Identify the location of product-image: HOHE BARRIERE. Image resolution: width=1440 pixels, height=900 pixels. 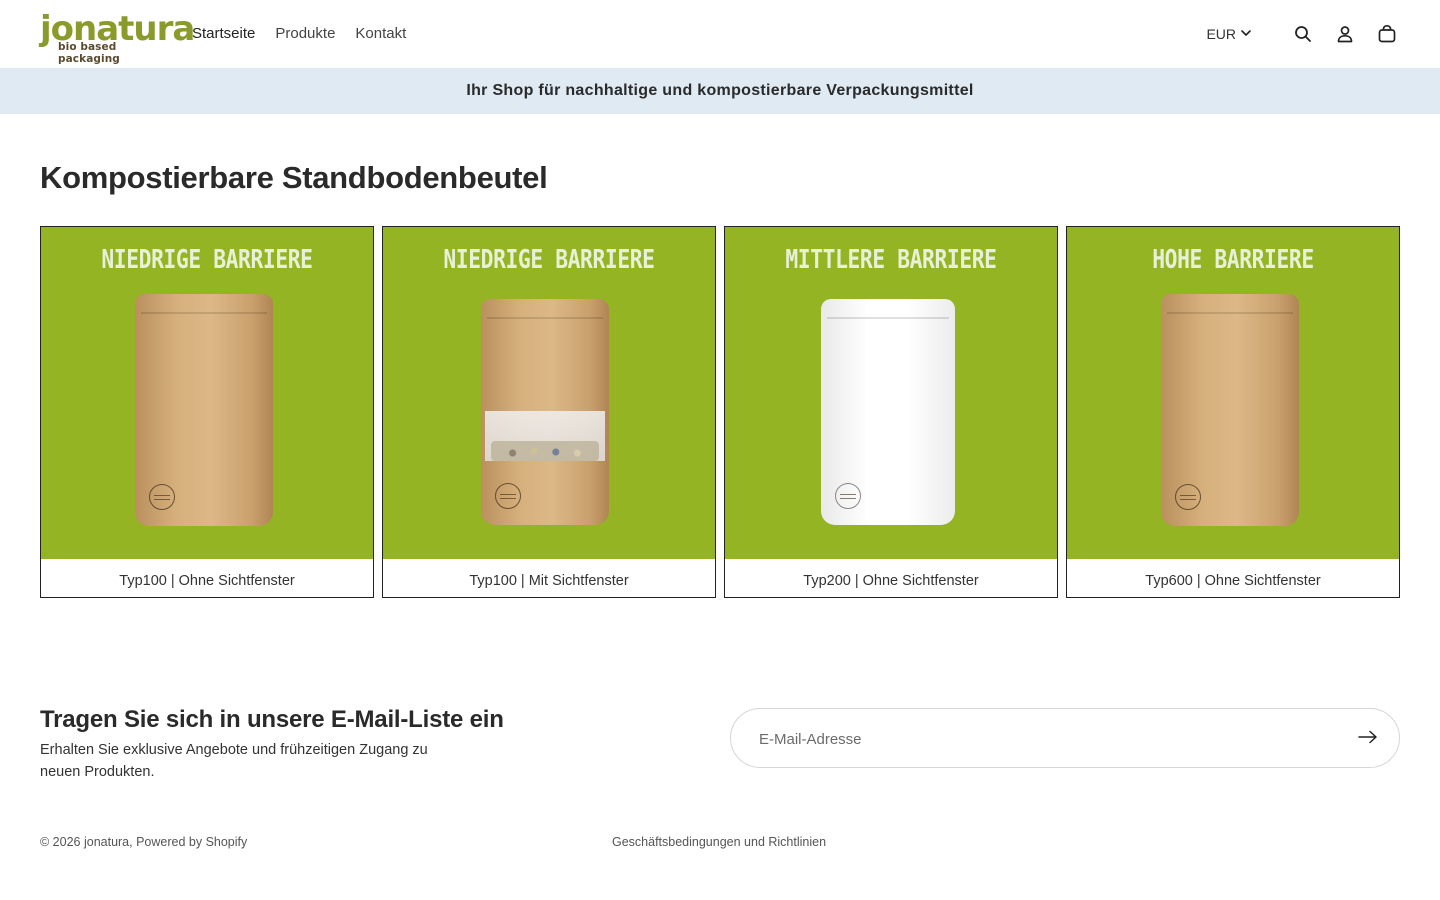
(1233, 393).